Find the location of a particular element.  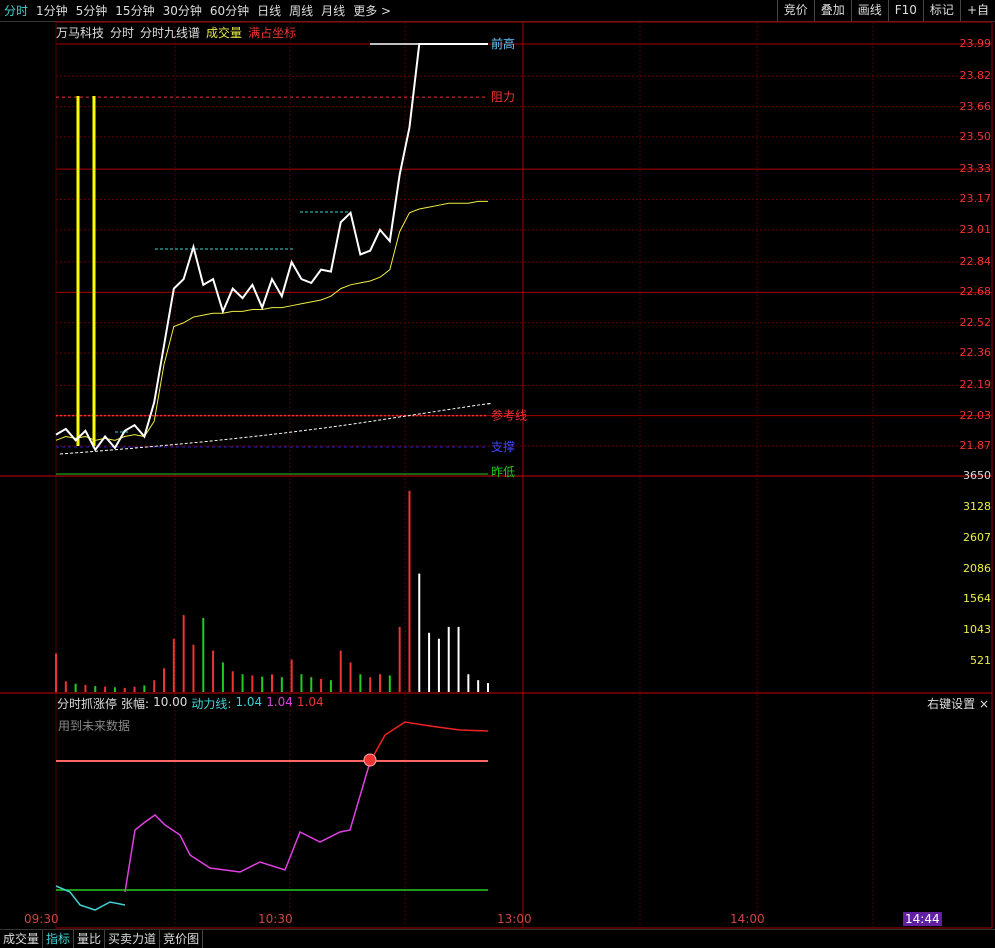

price-tick: 23.17 is located at coordinates (975, 199).